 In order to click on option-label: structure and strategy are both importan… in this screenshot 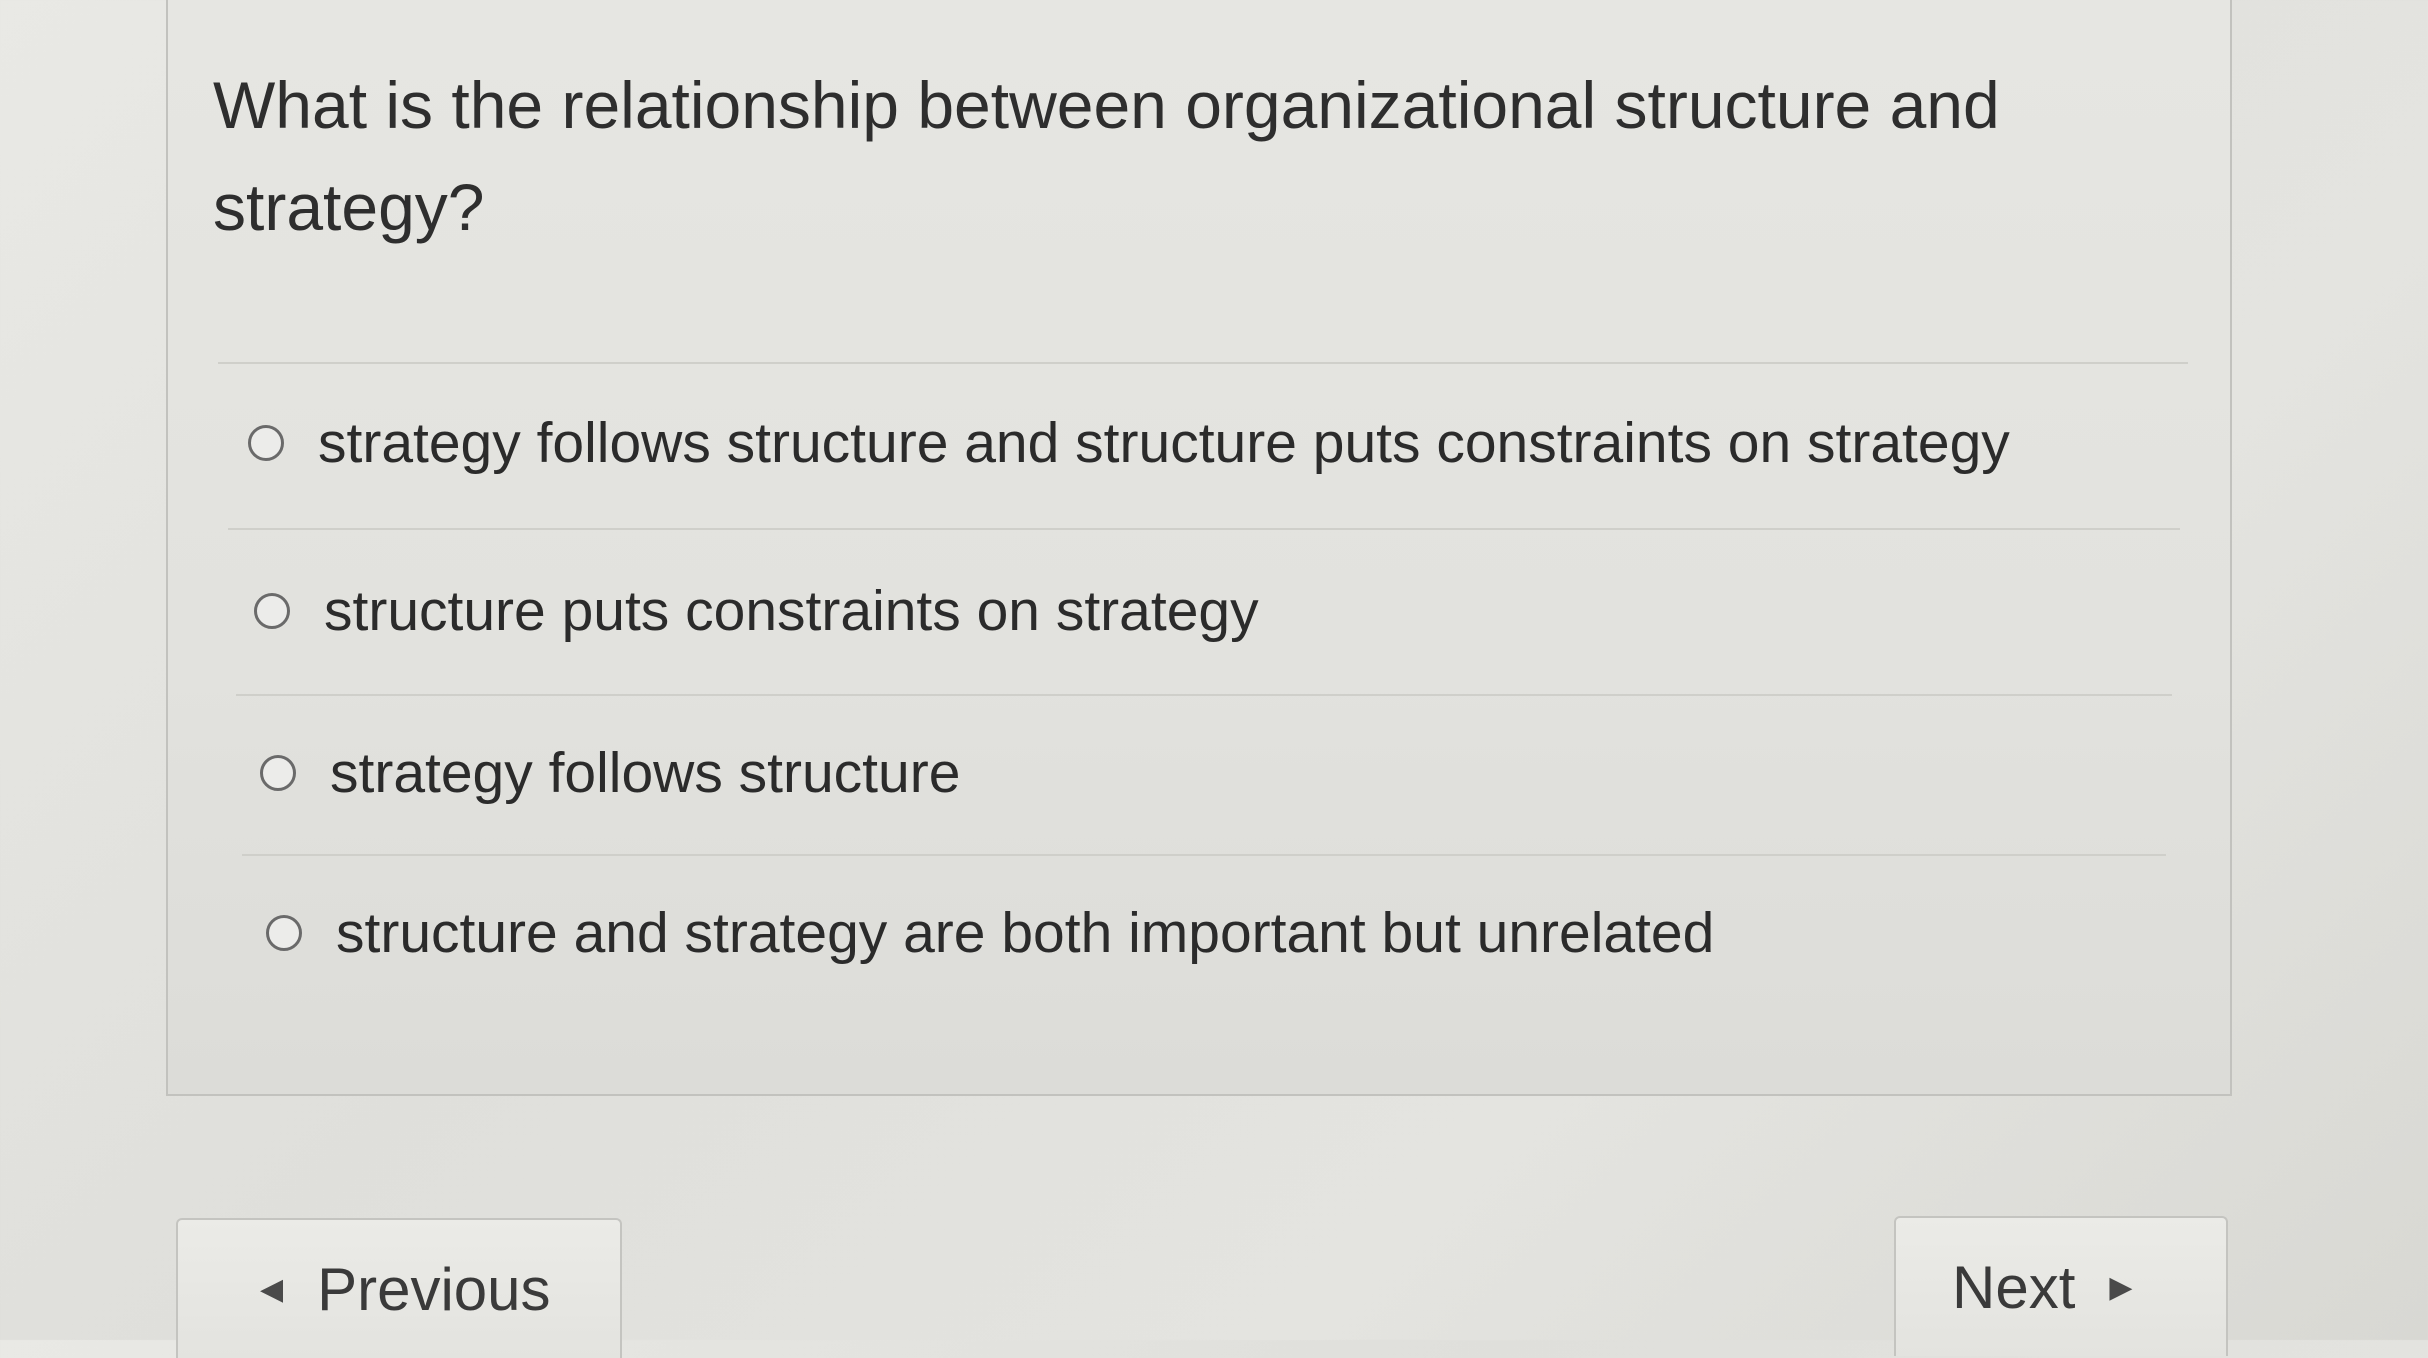, I will do `click(1025, 933)`.